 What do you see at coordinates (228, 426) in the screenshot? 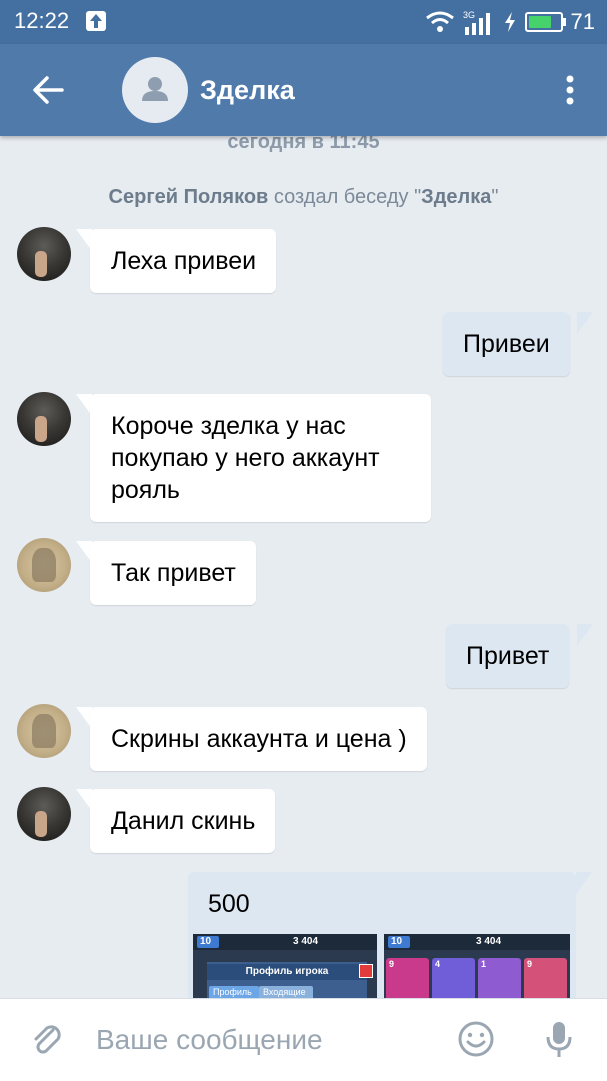
I see `message-text-line: Короче зделка у нас` at bounding box center [228, 426].